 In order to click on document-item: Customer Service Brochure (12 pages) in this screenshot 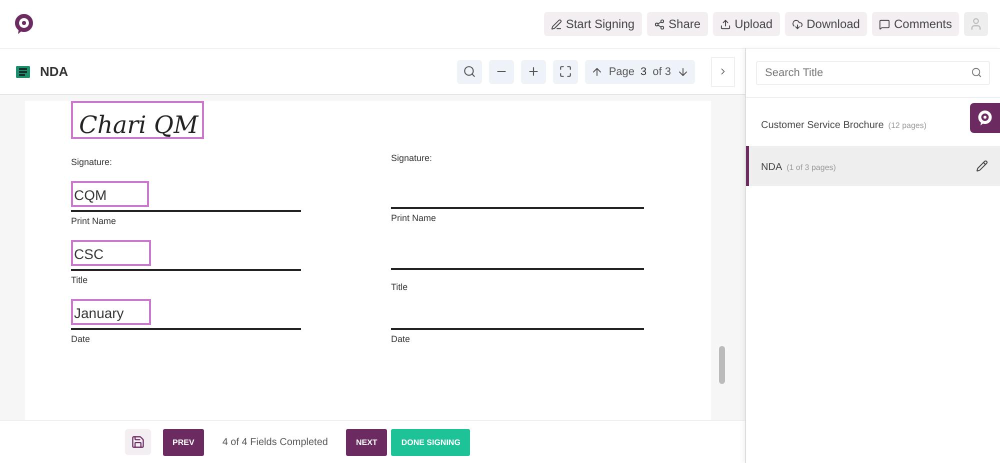, I will do `click(873, 124)`.